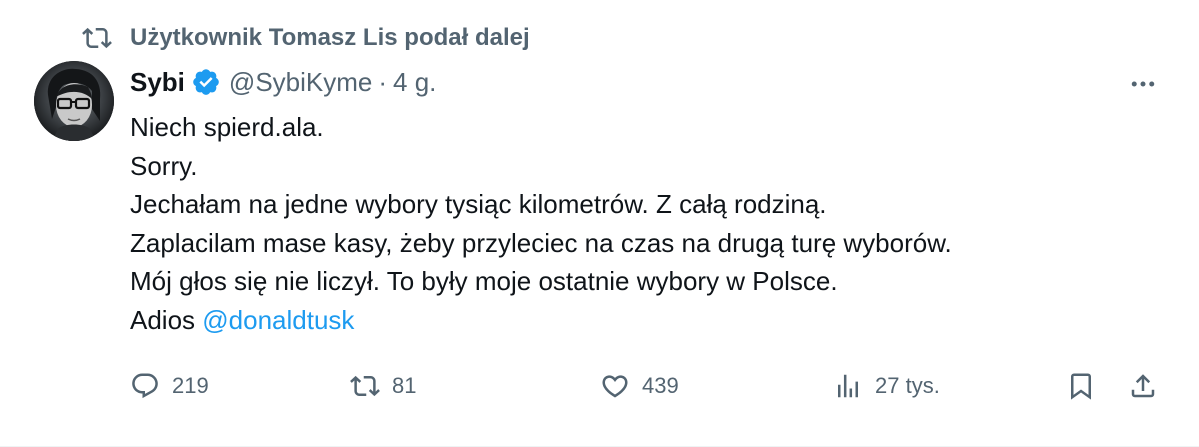 The image size is (1199, 447). I want to click on reply-count: 219, so click(190, 385).